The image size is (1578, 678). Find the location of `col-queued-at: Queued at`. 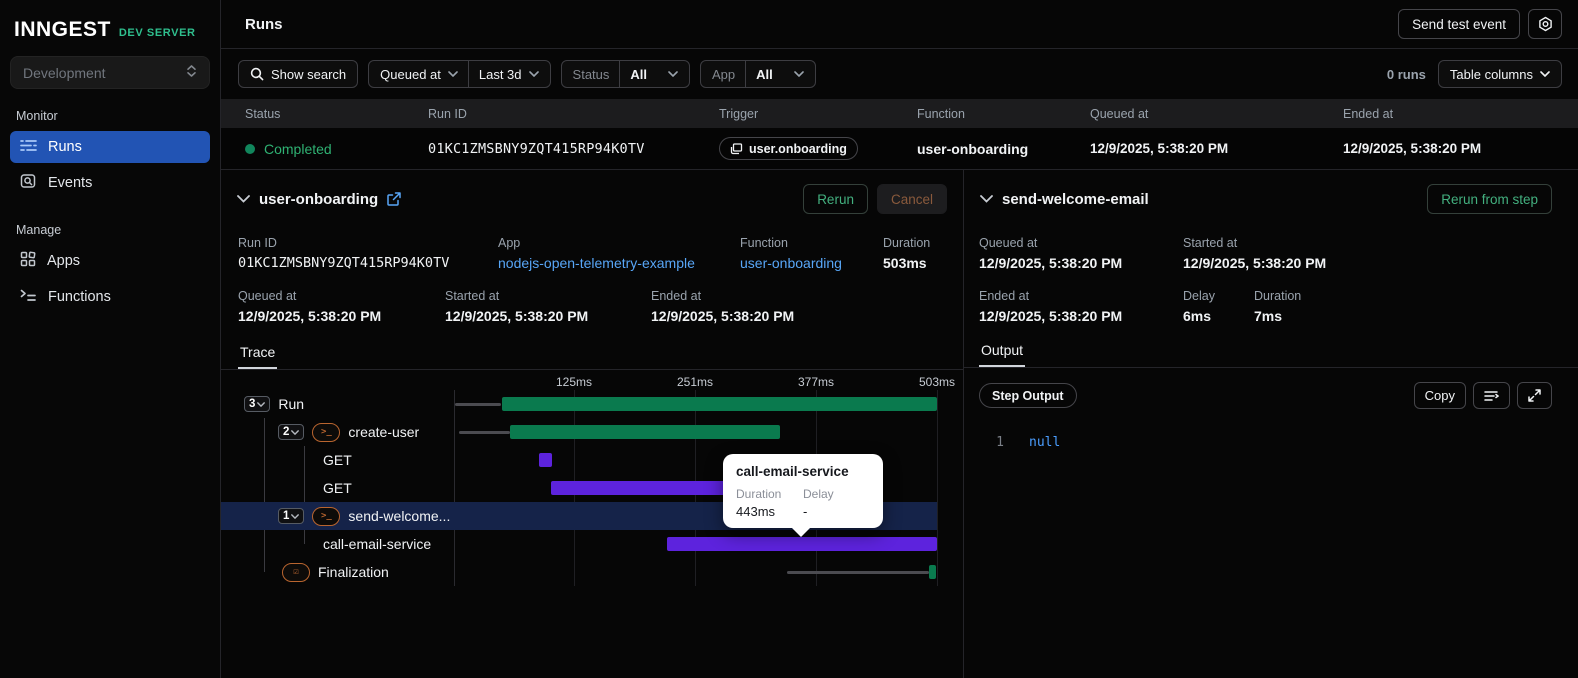

col-queued-at: Queued at is located at coordinates (1119, 113).